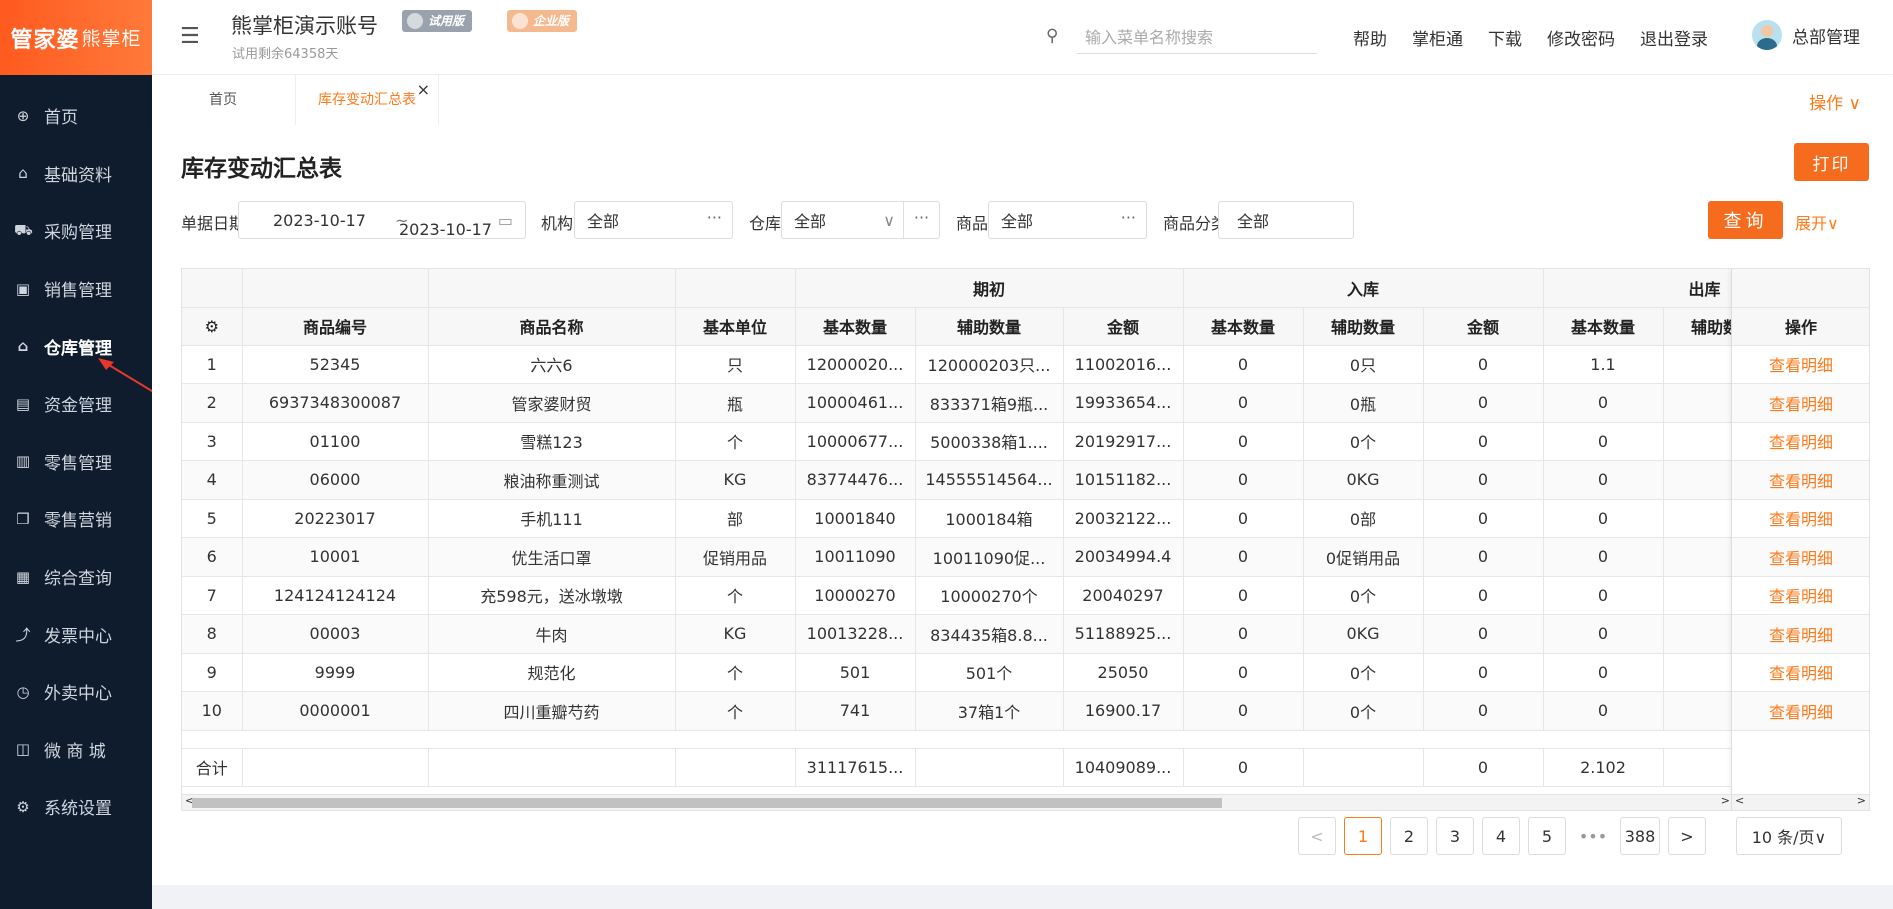 This screenshot has height=909, width=1893. What do you see at coordinates (76, 807) in the screenshot?
I see `sidebar-item-12: ⚙ 系统设置` at bounding box center [76, 807].